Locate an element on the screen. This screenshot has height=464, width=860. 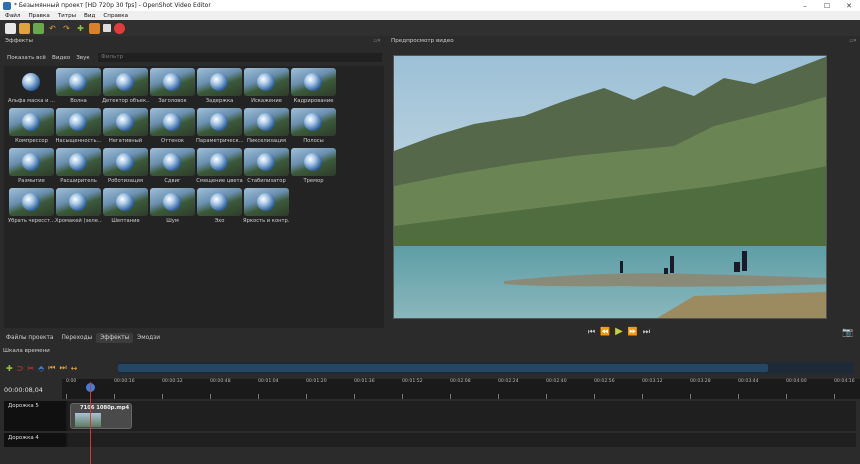
playback-controls: ⏮ ⏪ ▶ ⏩ ⏭ is located at coordinates (619, 331).